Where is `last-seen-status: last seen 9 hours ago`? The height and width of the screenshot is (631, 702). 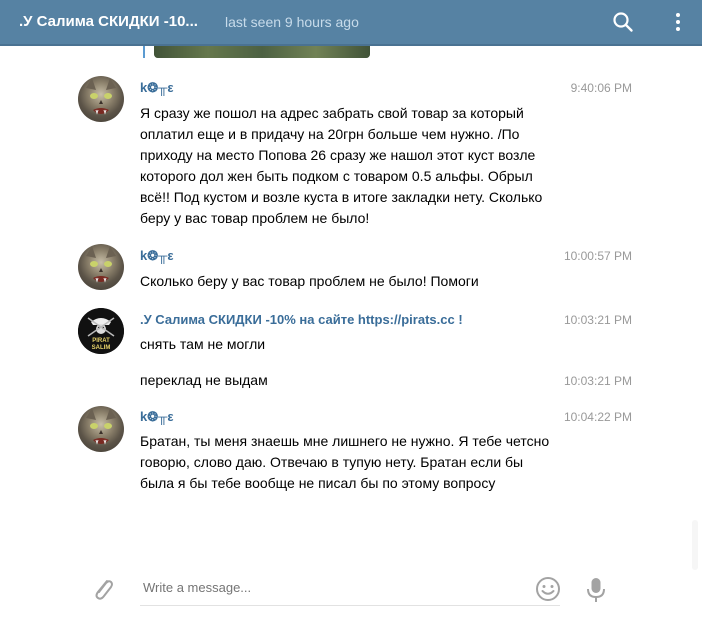
last-seen-status: last seen 9 hours ago is located at coordinates (292, 22).